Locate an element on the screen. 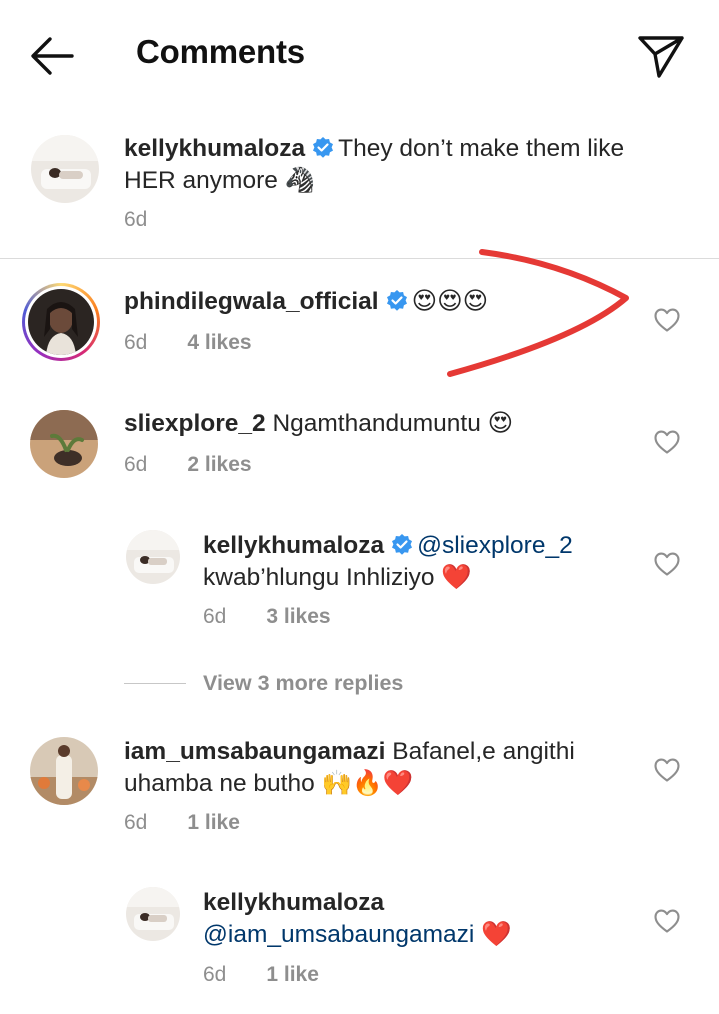 Image resolution: width=719 pixels, height=1014 pixels. heart-eyes-emoji: 😍 is located at coordinates (500, 422).